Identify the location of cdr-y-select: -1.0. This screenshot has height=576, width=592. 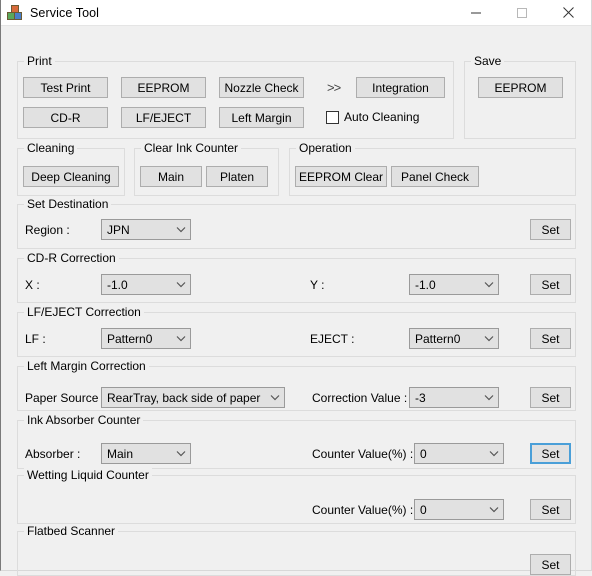
(454, 284).